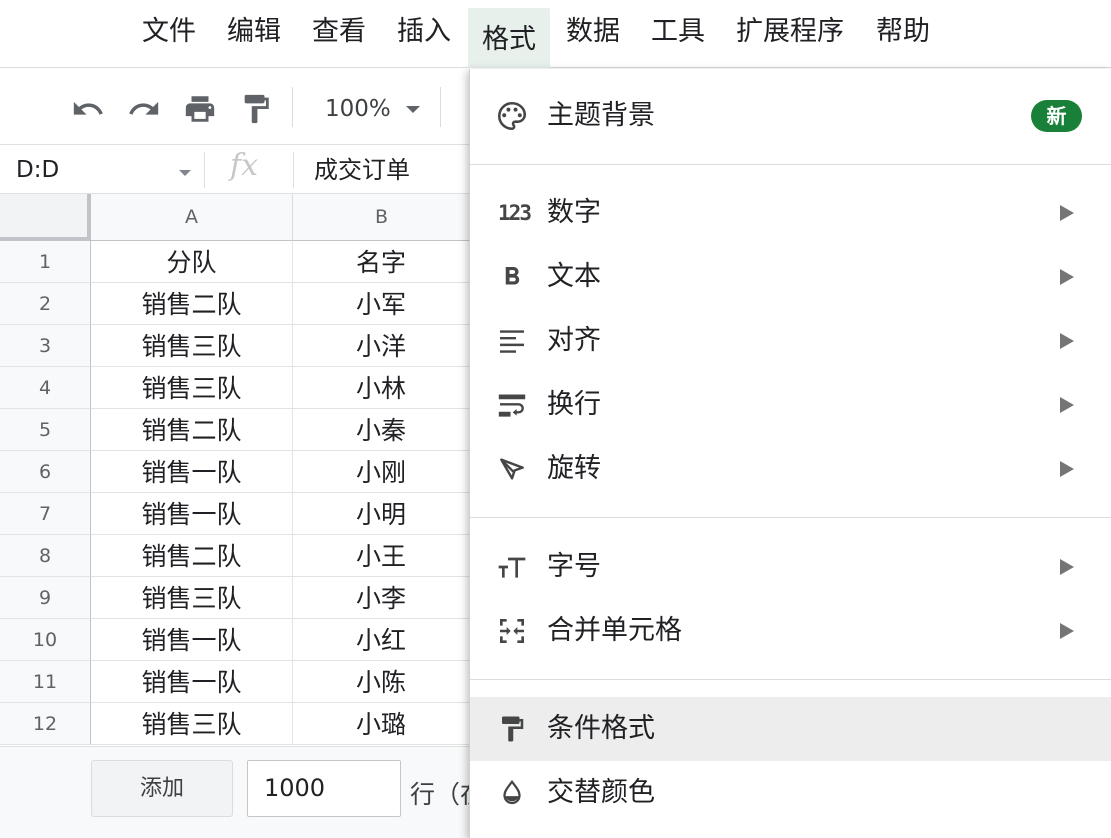 This screenshot has height=838, width=1111. I want to click on zoom-value: 100%, so click(358, 109).